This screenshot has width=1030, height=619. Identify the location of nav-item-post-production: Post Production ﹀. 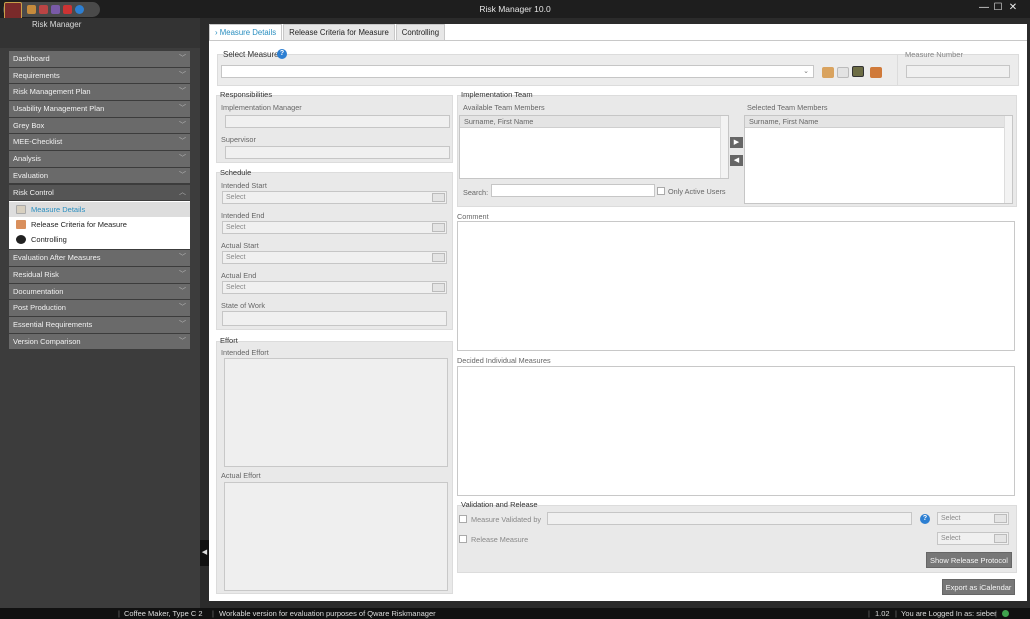
(99, 308).